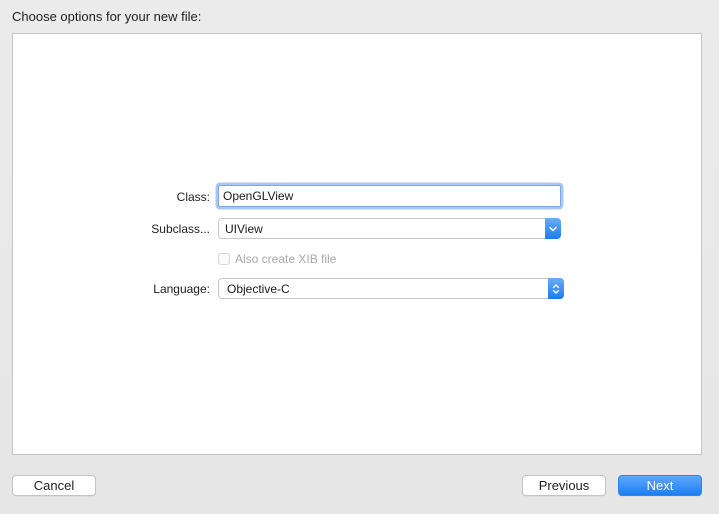 The image size is (719, 514). I want to click on xib-option-row: Also create XIB file, so click(277, 259).